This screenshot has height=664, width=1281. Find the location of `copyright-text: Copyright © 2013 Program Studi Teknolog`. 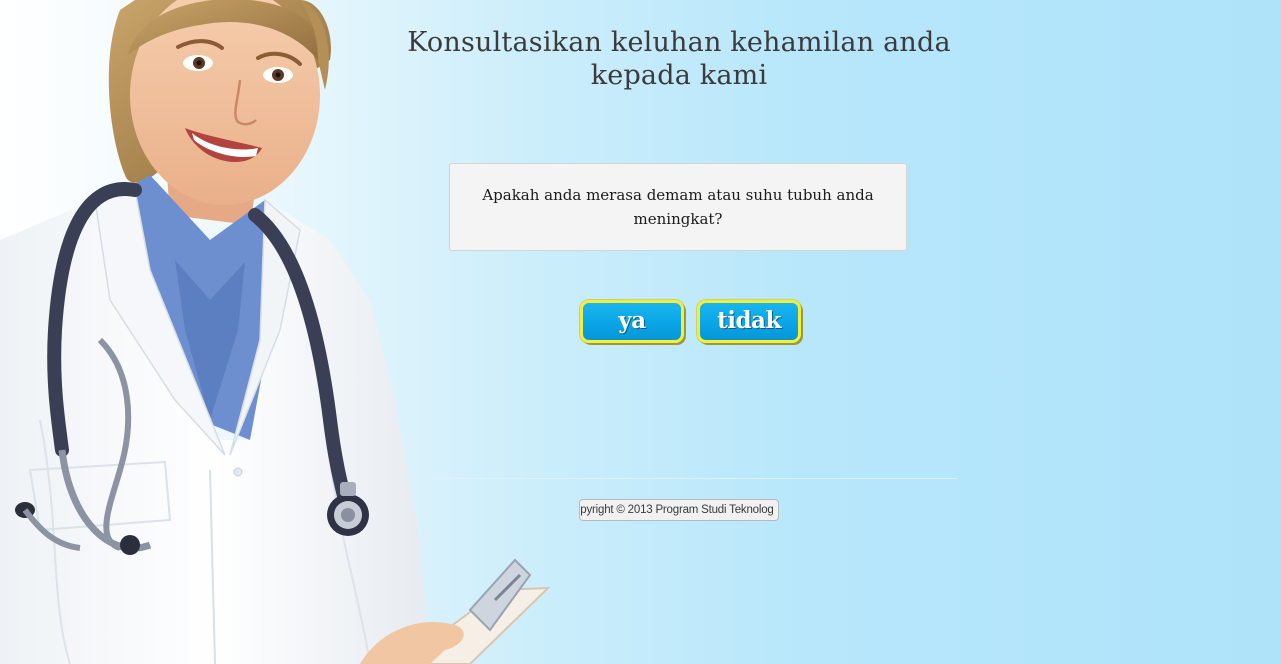

copyright-text: Copyright © 2013 Program Studi Teknolog is located at coordinates (676, 510).